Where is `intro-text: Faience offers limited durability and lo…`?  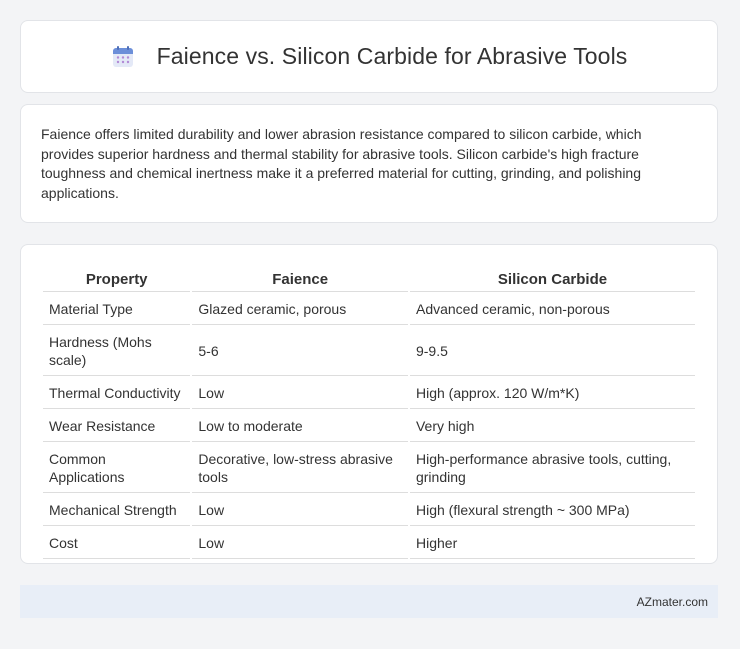 intro-text: Faience offers limited durability and lo… is located at coordinates (341, 163).